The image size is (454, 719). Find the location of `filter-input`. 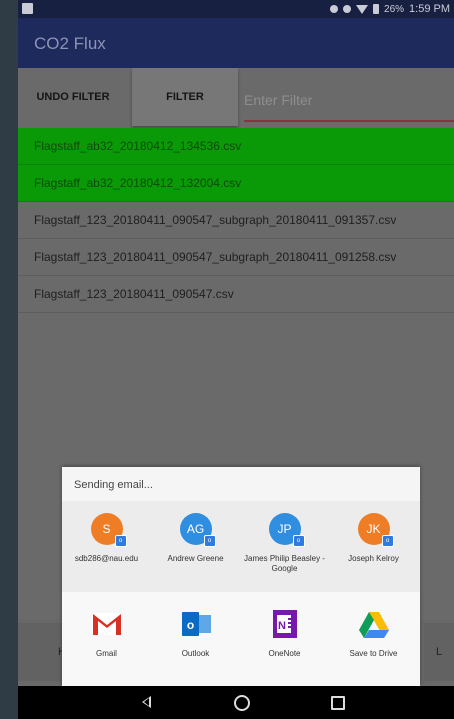

filter-input is located at coordinates (349, 101).